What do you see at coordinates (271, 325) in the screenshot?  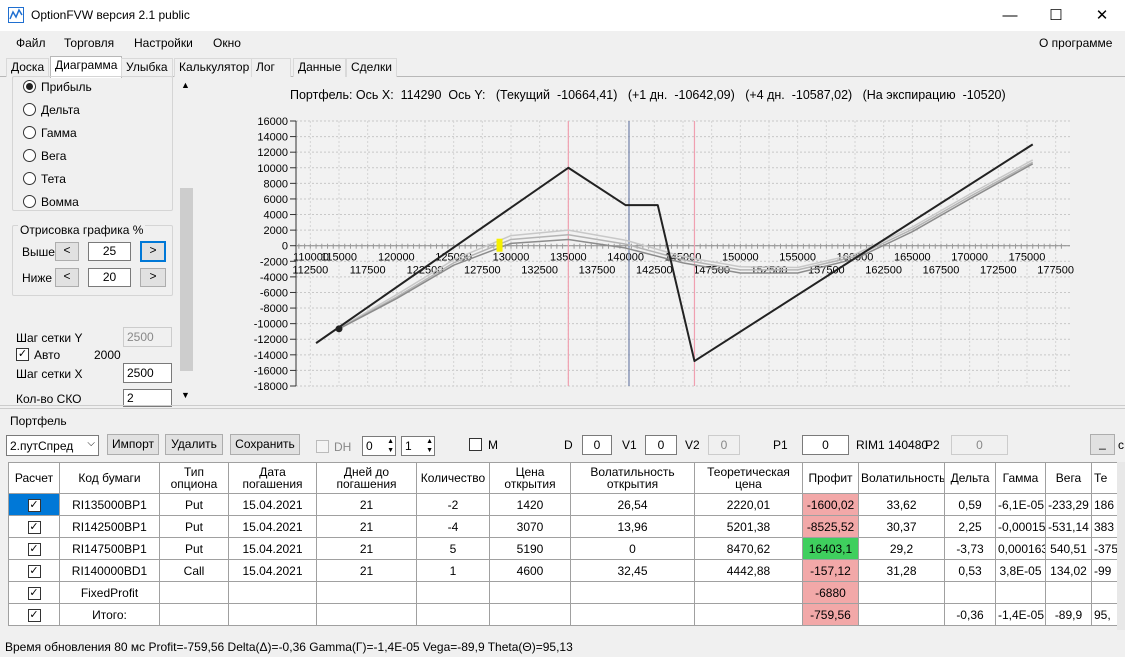 I see `y-tick-label: -10000` at bounding box center [271, 325].